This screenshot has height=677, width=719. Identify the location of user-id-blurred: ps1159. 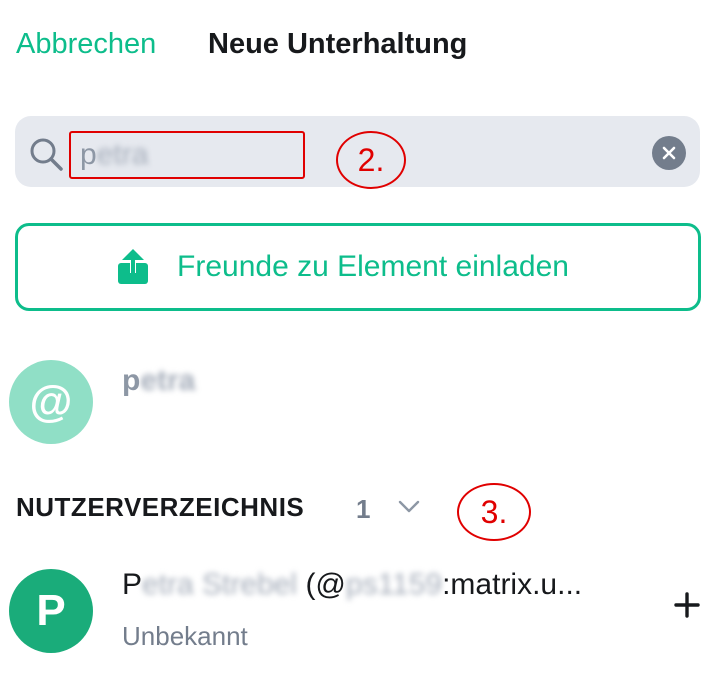
(394, 584).